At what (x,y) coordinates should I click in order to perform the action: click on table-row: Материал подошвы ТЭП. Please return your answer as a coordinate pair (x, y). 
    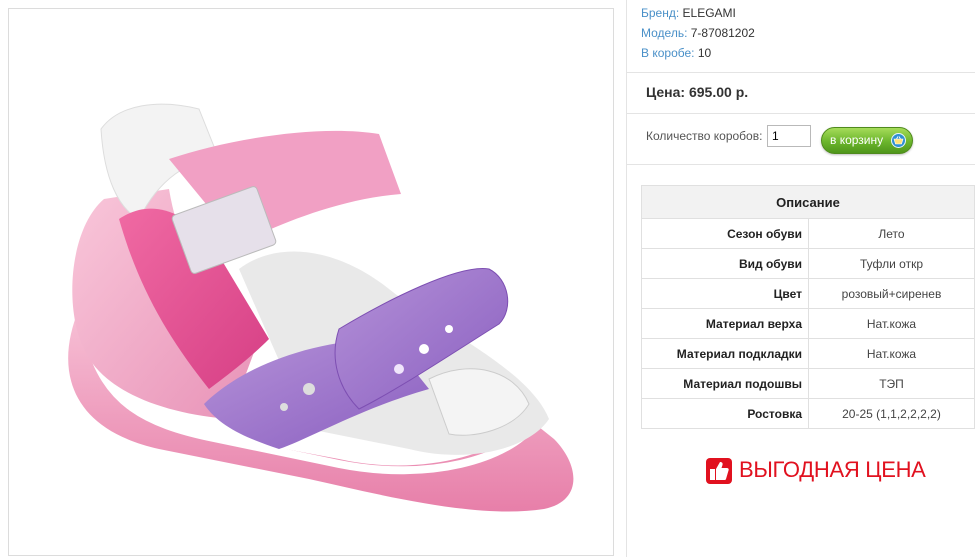
    Looking at the image, I should click on (808, 383).